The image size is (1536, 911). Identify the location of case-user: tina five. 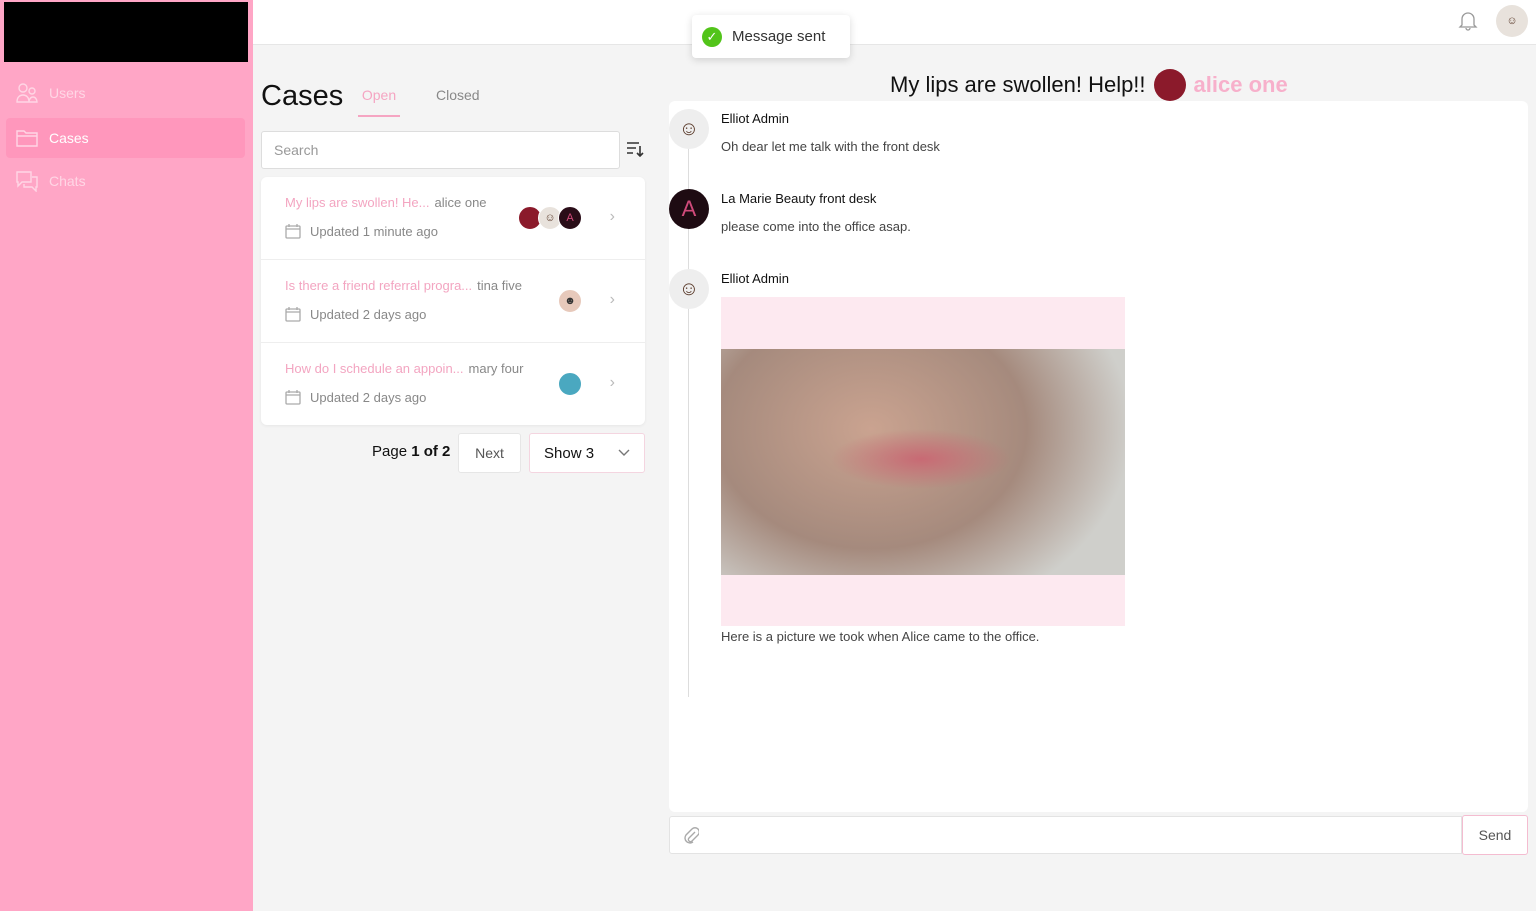
(499, 285).